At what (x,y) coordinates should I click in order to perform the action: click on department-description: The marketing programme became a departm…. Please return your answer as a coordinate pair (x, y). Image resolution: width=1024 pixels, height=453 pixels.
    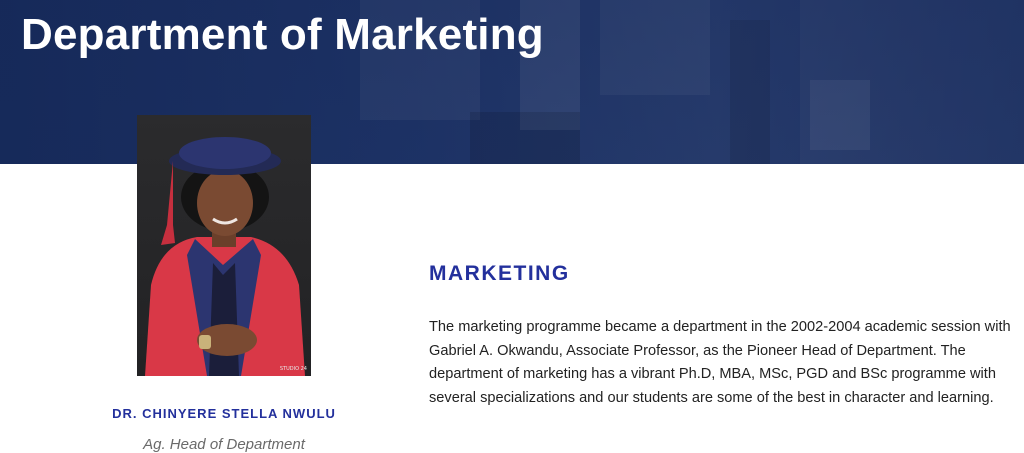
    Looking at the image, I should click on (720, 362).